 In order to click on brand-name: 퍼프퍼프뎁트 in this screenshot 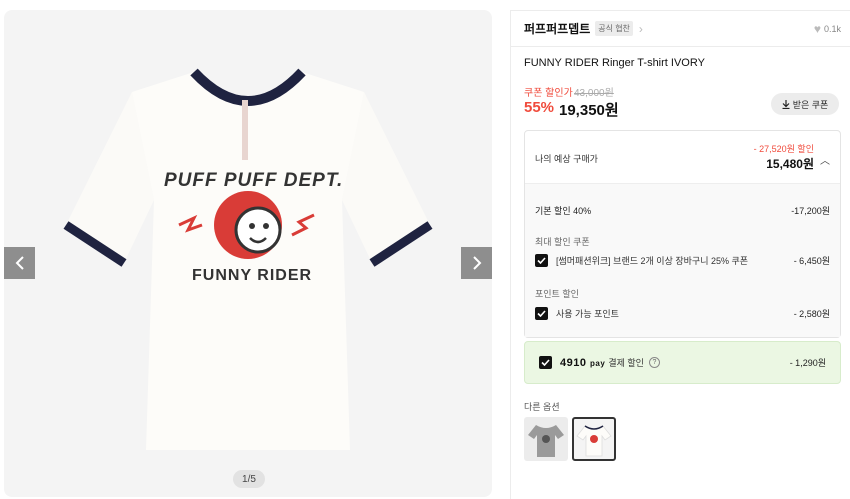, I will do `click(557, 28)`.